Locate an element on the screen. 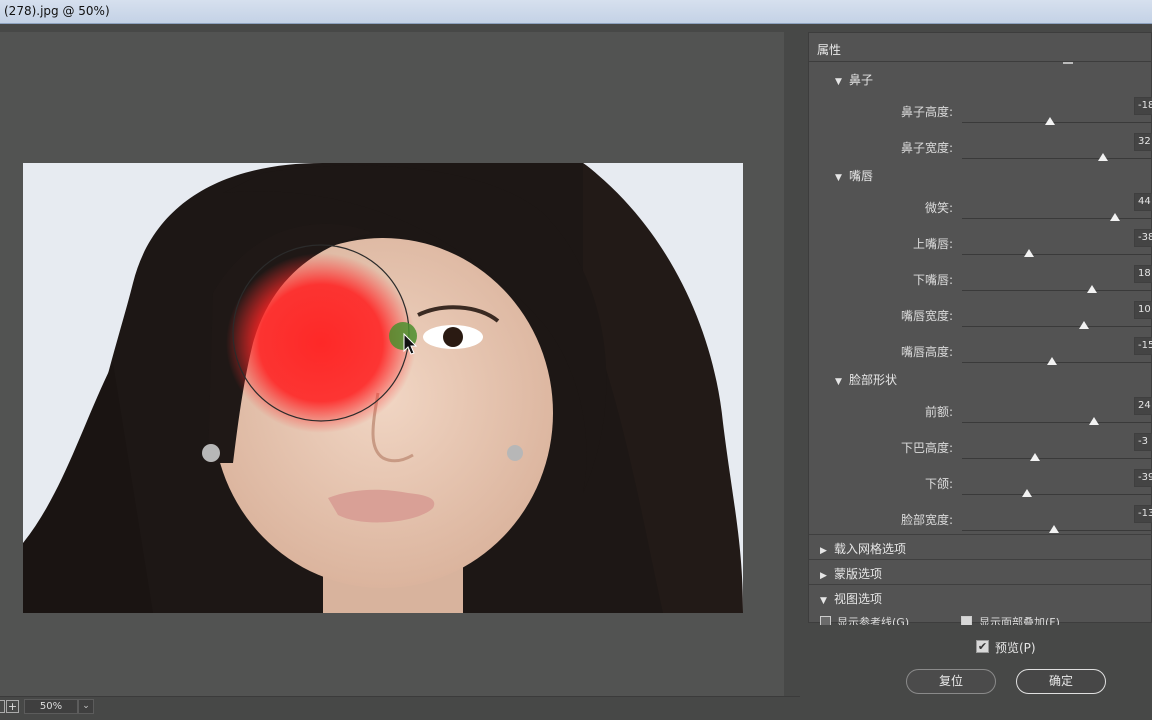 Image resolution: width=1152 pixels, height=720 pixels. slider-label: 嘴唇高度: is located at coordinates (926, 352).